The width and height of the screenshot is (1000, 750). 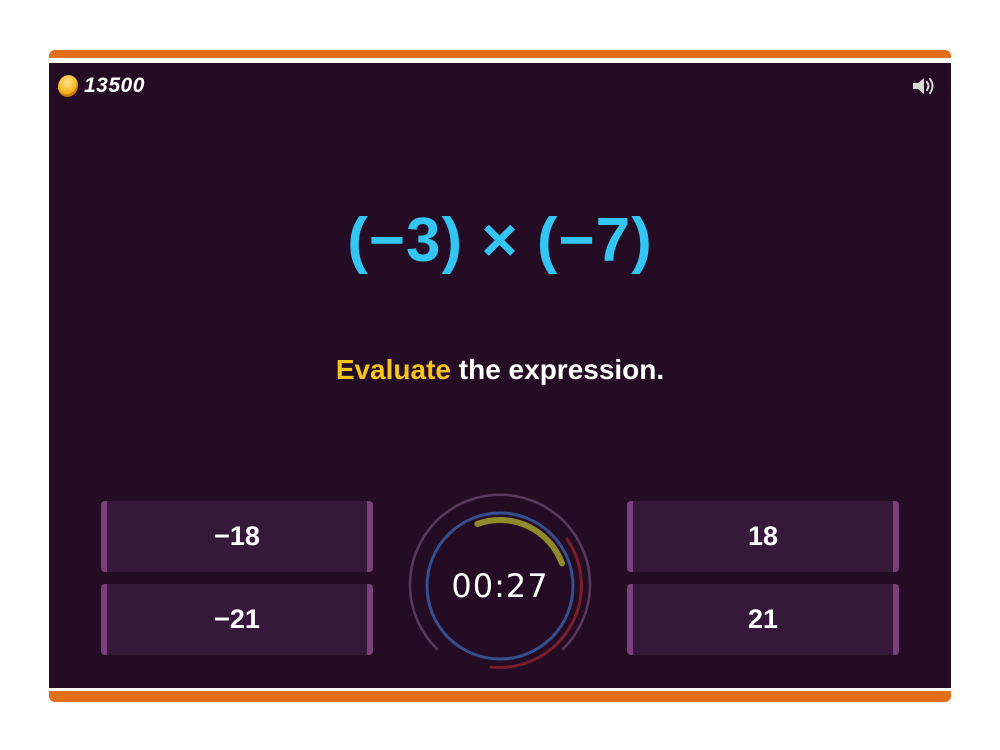 I want to click on answer-button-3: −21, so click(x=237, y=619).